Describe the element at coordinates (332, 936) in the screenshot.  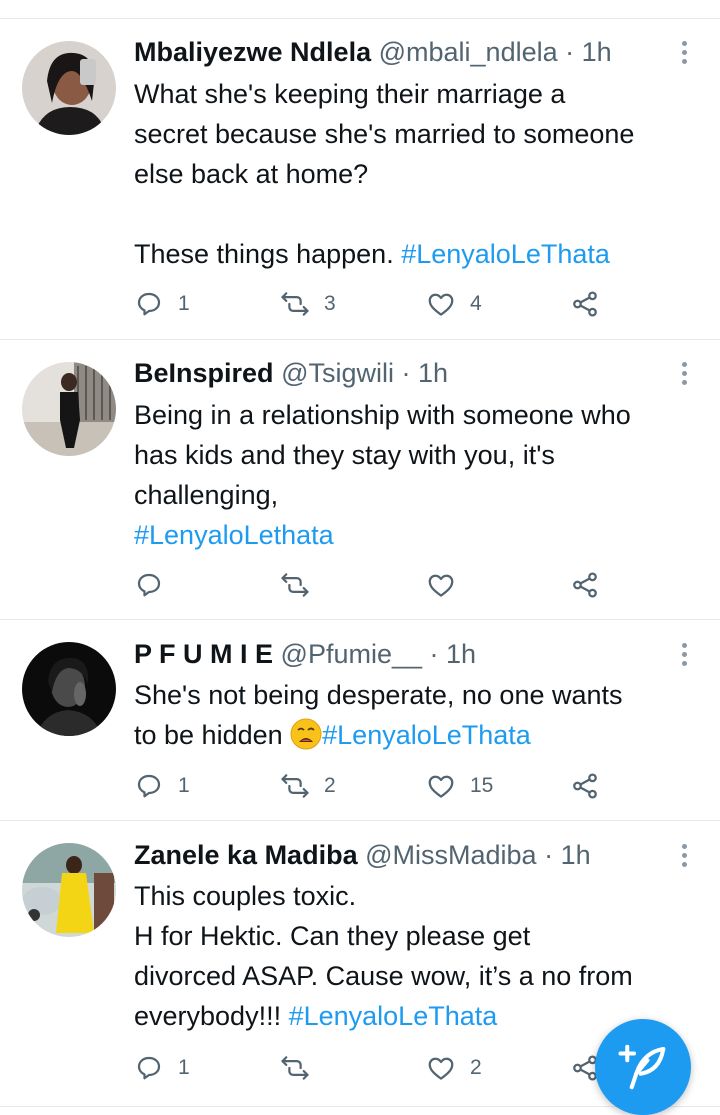
I see `text-line: H for Hektic. Can they please get` at that location.